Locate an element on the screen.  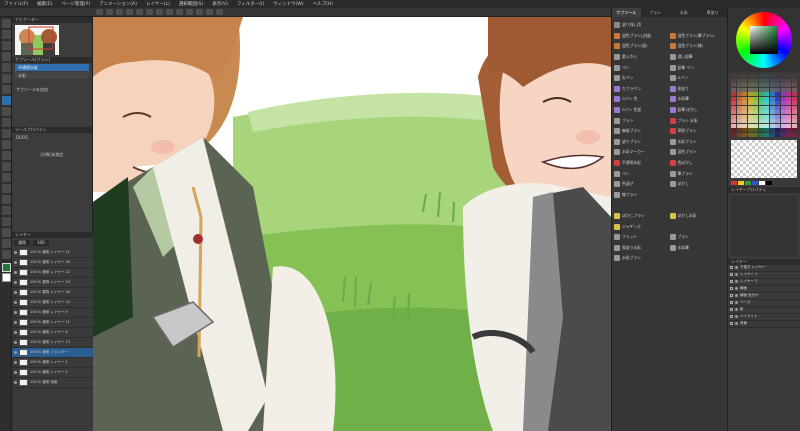
layer-row: 100 % 通常 レイヤー 10 is located at coordinates (52, 303).